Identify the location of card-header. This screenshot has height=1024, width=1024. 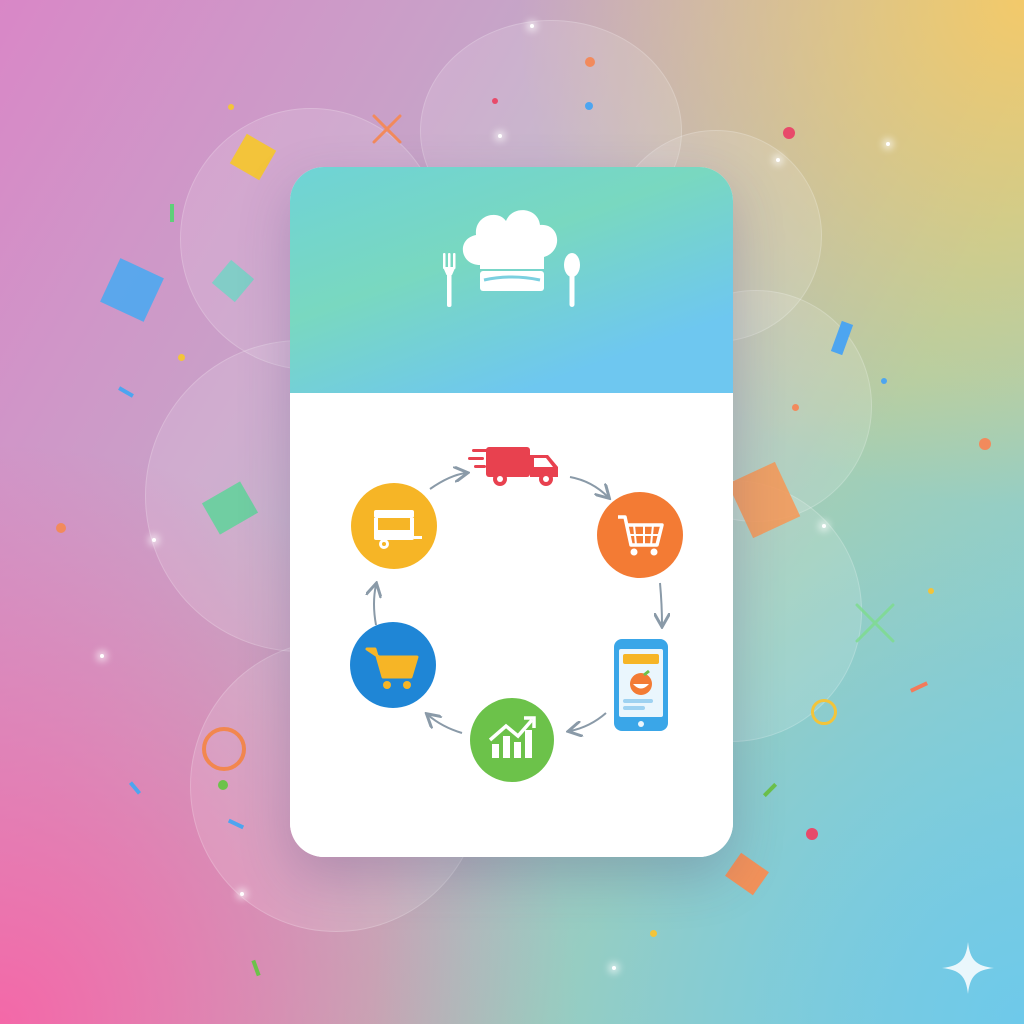
(511, 280).